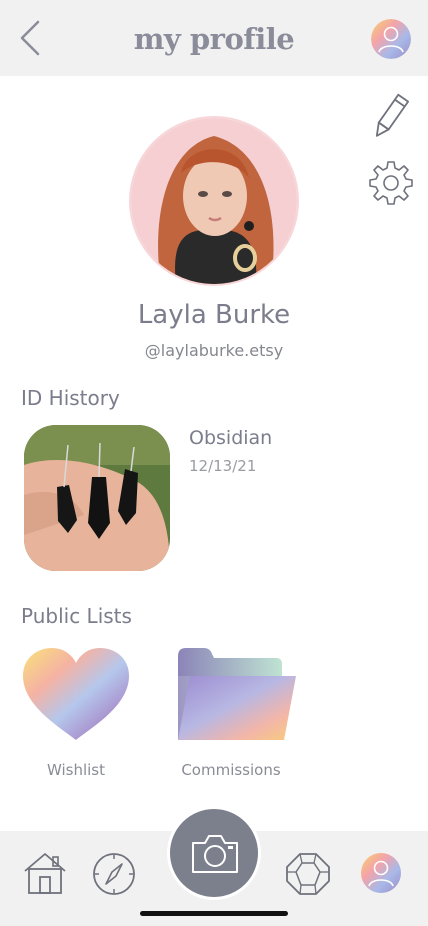 This screenshot has width=428, height=926. I want to click on profile-handle: @laylaburke.etsy, so click(214, 350).